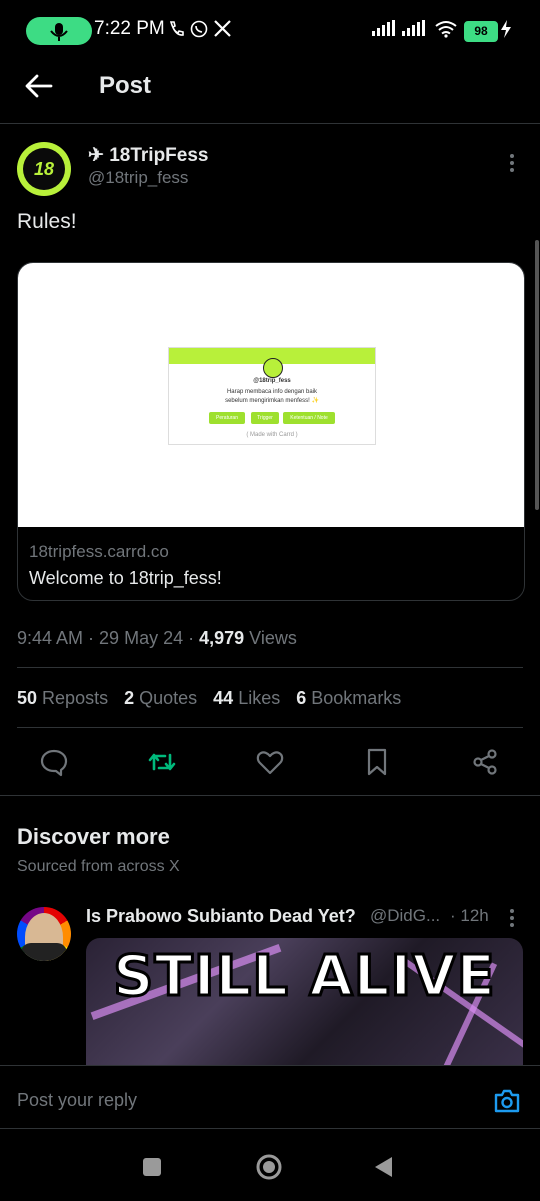 This screenshot has width=540, height=1201. I want to click on discover-subtitle: Sourced from across X, so click(98, 866).